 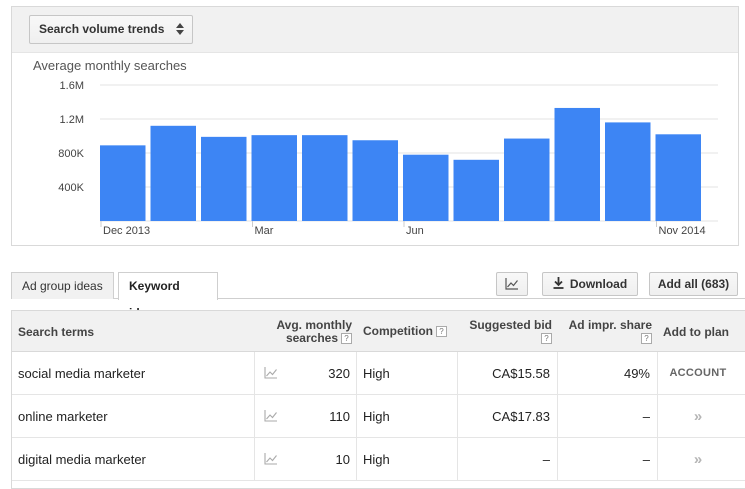 What do you see at coordinates (339, 416) in the screenshot?
I see `avg-monthly-searches: 110` at bounding box center [339, 416].